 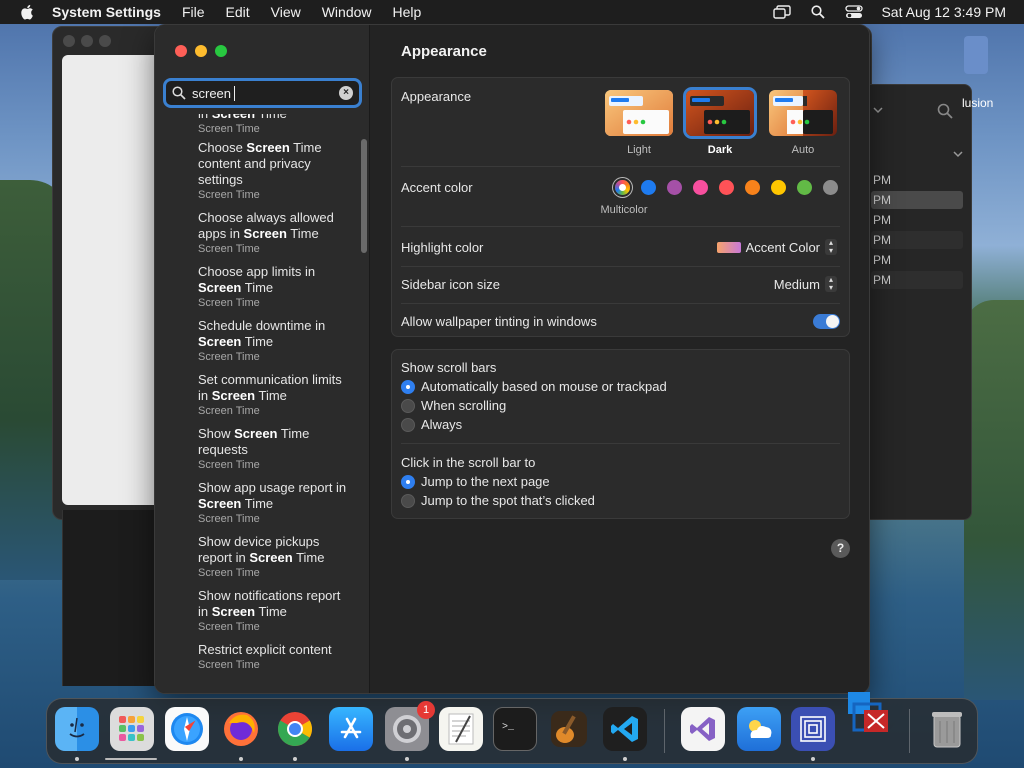 What do you see at coordinates (622, 187) in the screenshot?
I see `accent-swatch-multicolor` at bounding box center [622, 187].